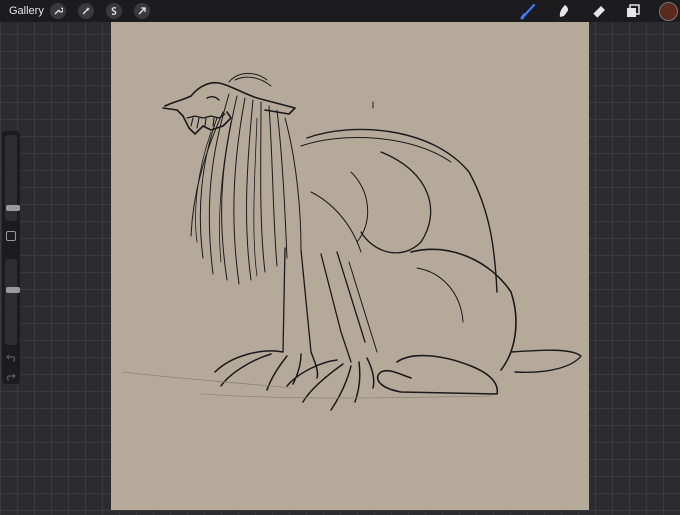 The height and width of the screenshot is (515, 680). What do you see at coordinates (11, 375) in the screenshot?
I see `redo-icon` at bounding box center [11, 375].